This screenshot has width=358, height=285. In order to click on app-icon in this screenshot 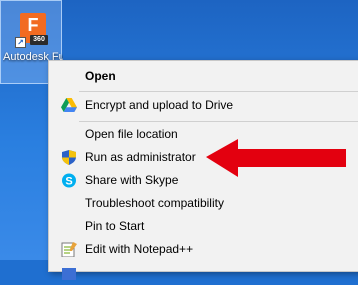, I will do `click(69, 272)`.